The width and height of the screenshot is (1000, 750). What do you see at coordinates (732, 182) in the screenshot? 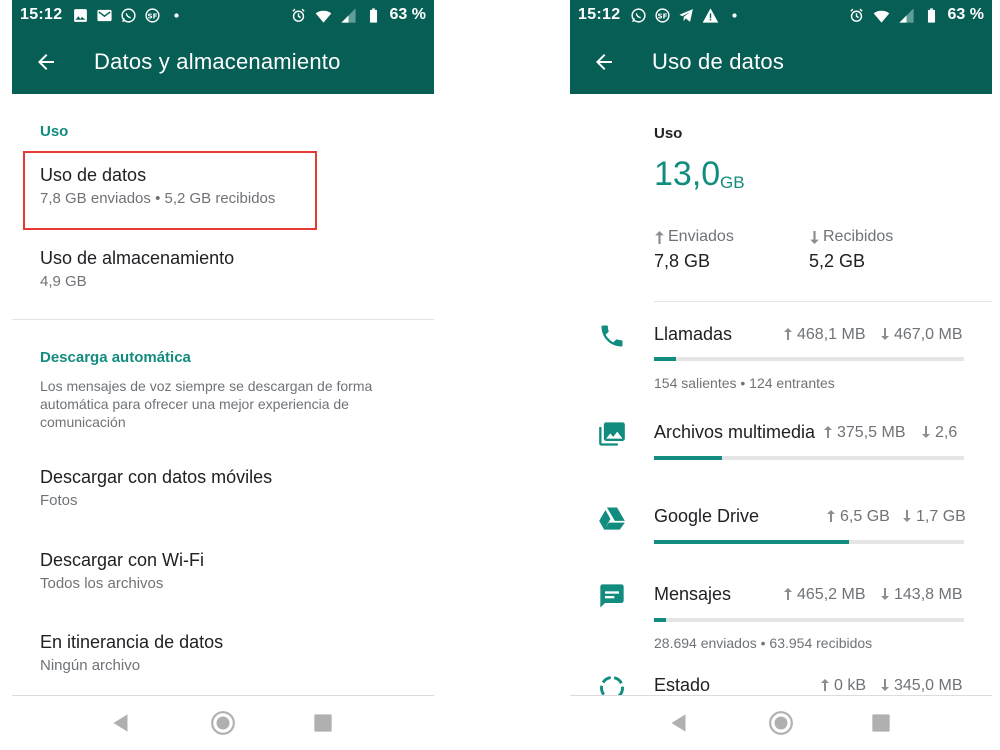
I see `total-usage-unit: GB` at bounding box center [732, 182].